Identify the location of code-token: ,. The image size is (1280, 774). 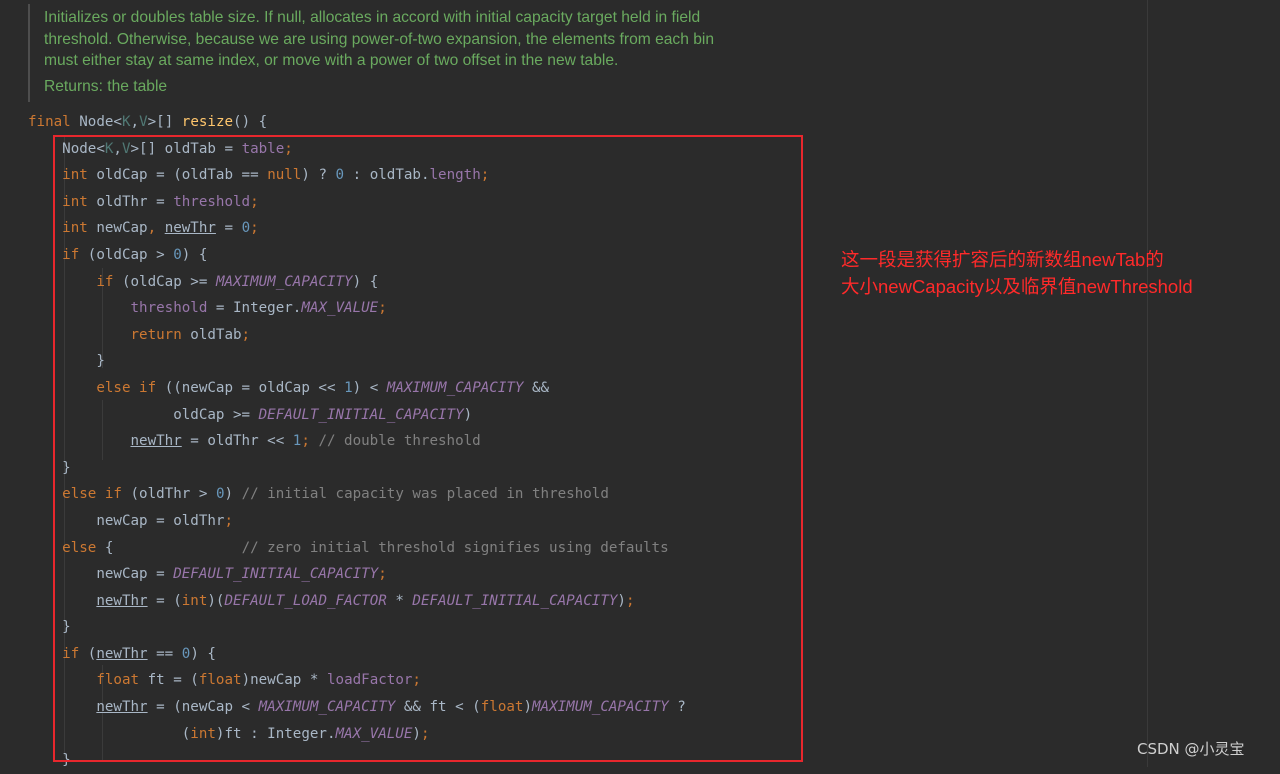
(135, 122).